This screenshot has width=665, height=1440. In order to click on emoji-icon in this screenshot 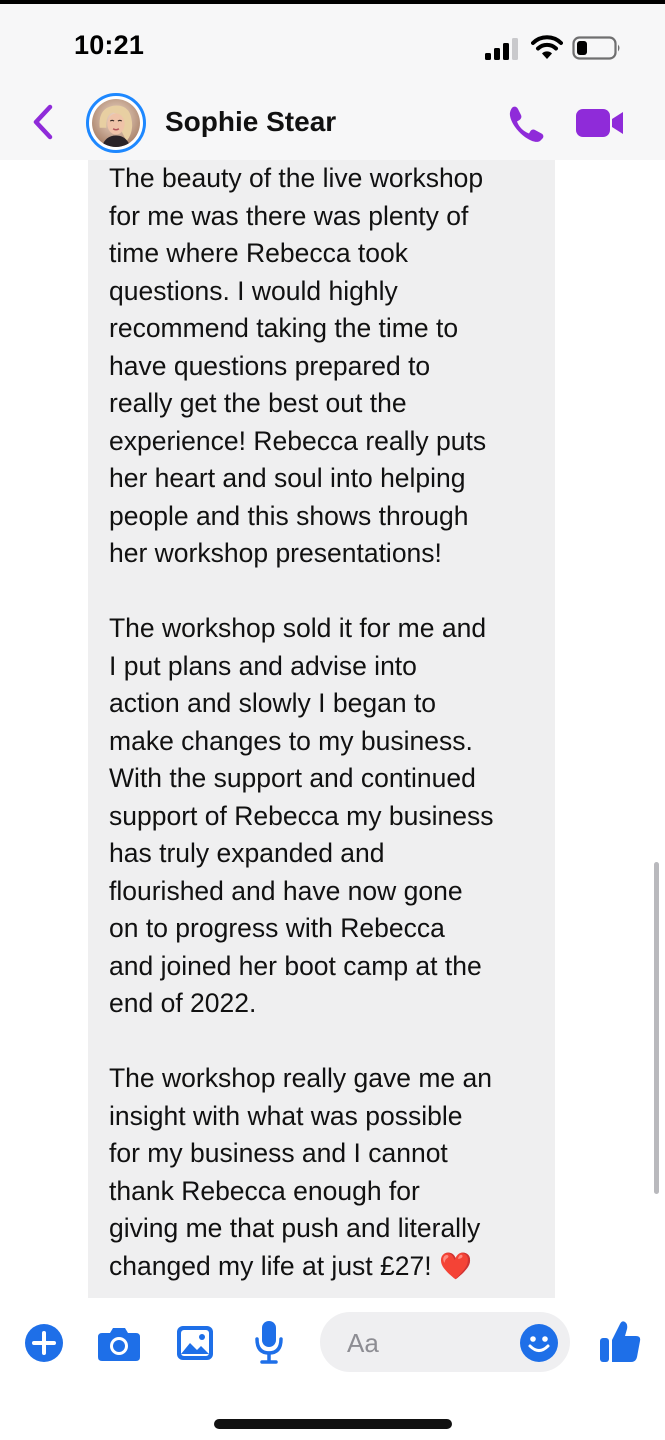, I will do `click(539, 1343)`.